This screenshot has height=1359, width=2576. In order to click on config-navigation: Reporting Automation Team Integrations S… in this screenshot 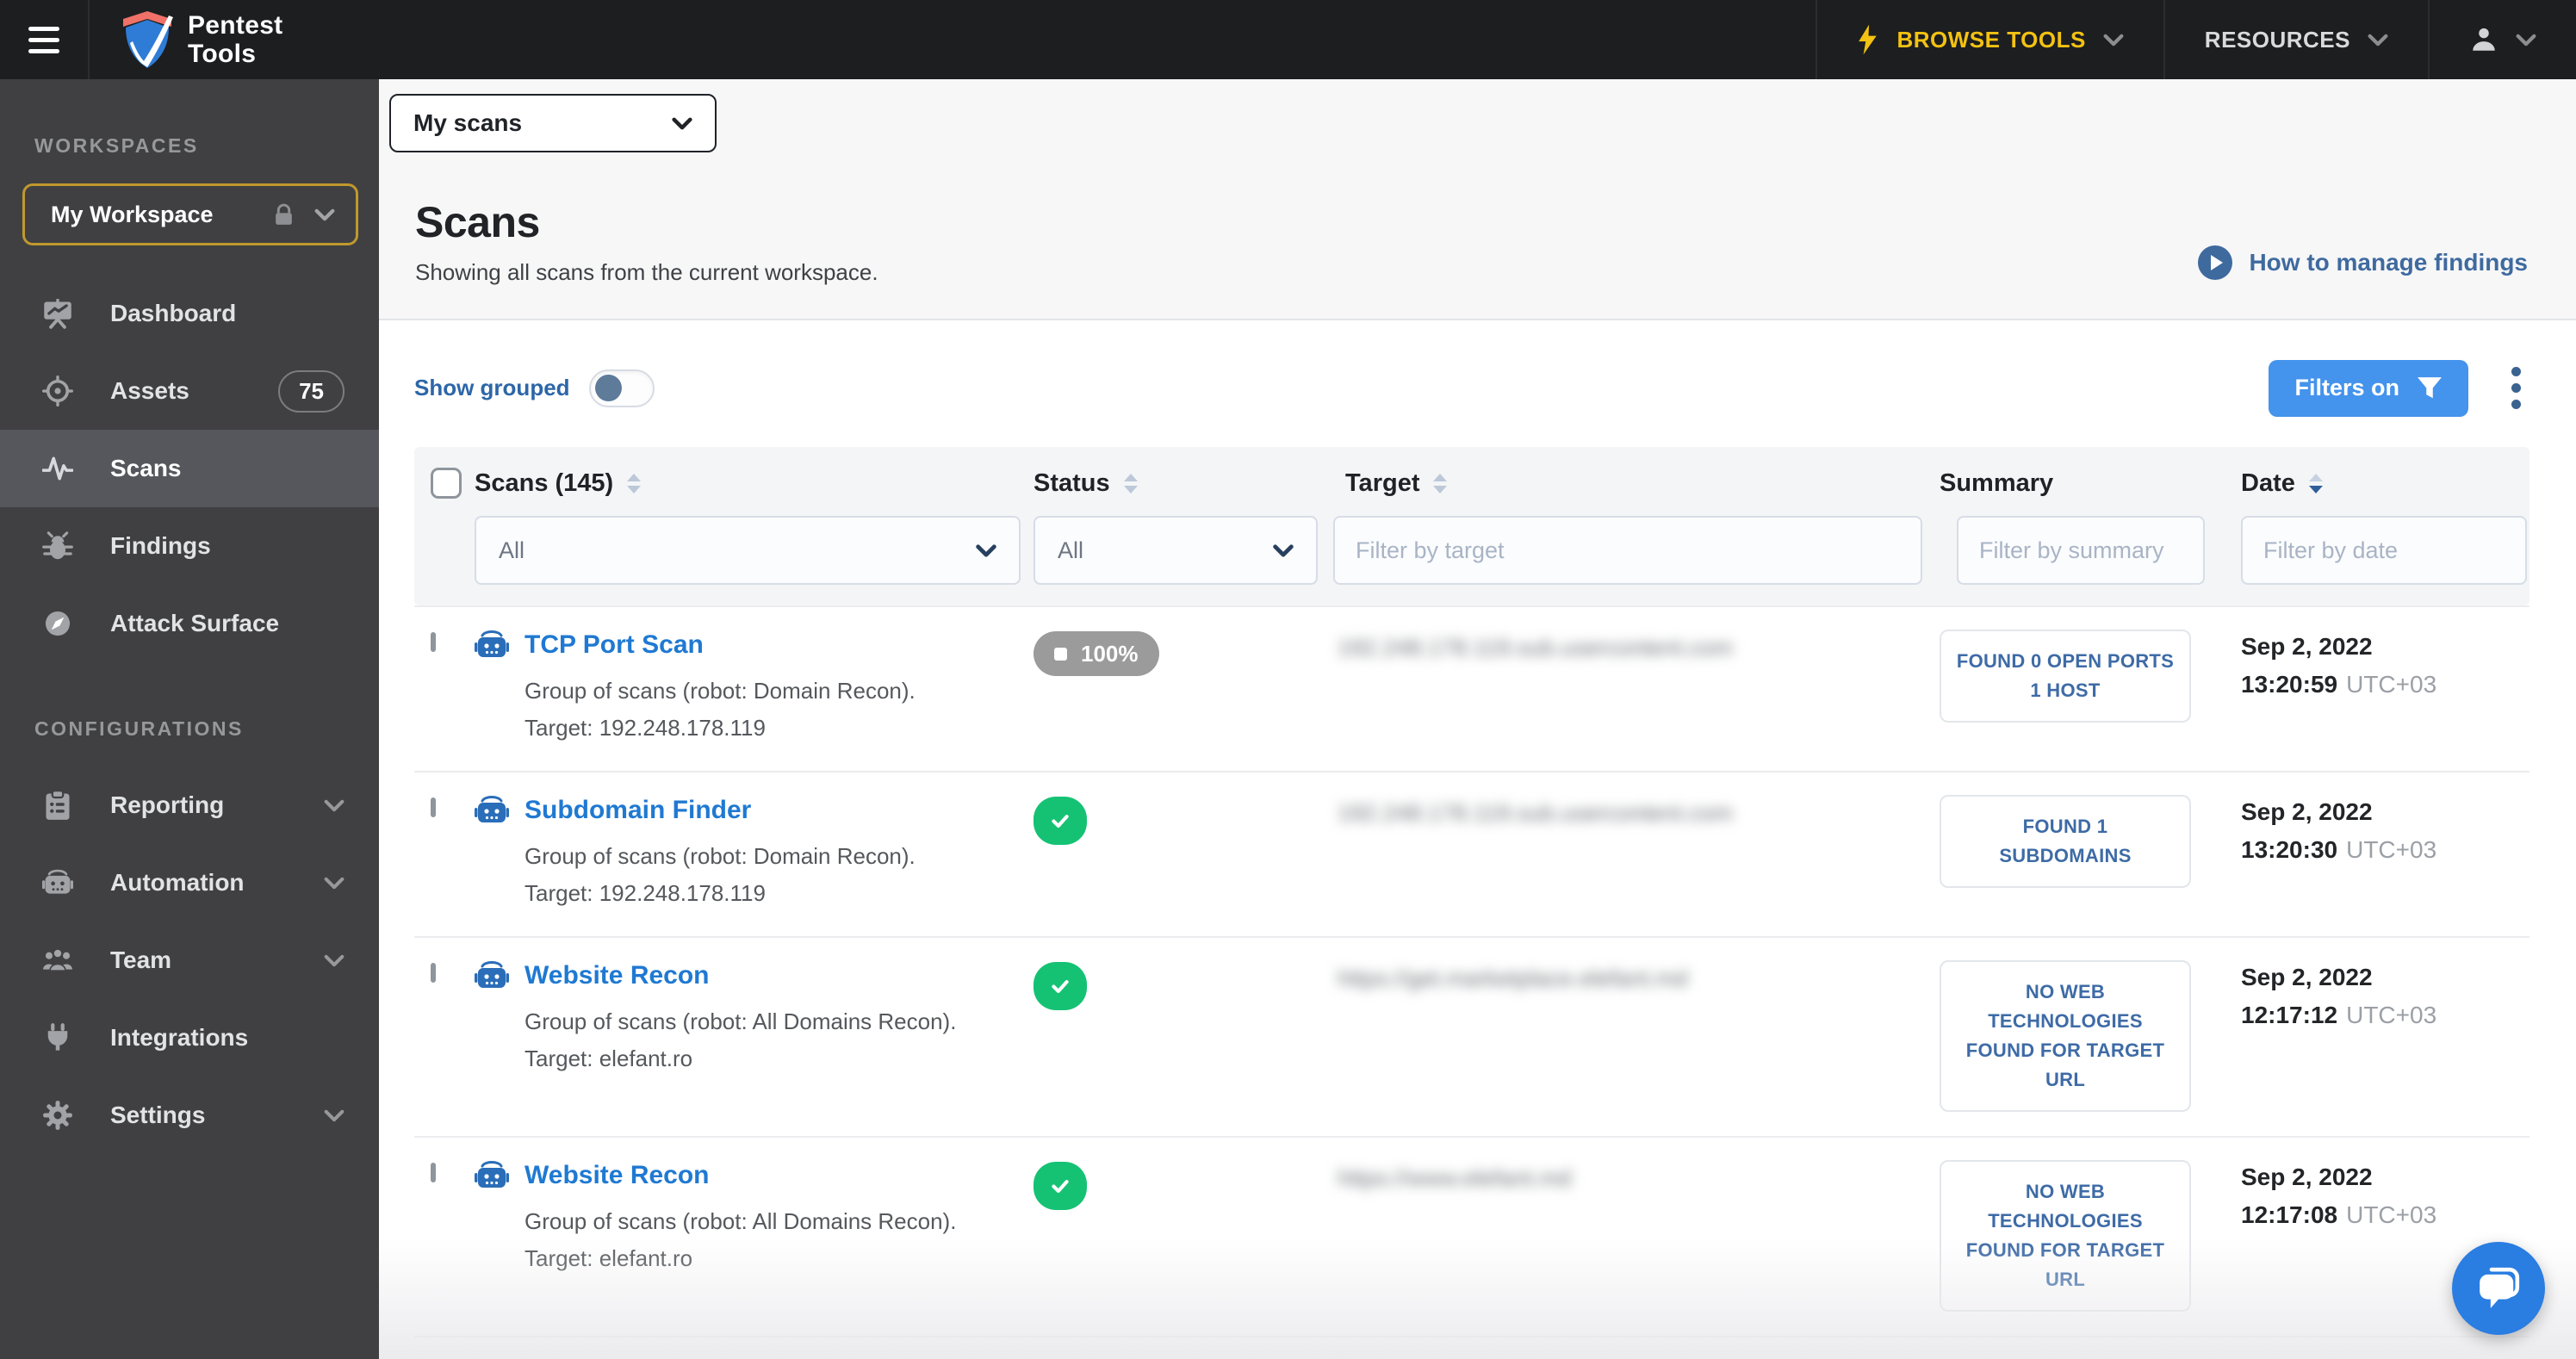, I will do `click(189, 960)`.